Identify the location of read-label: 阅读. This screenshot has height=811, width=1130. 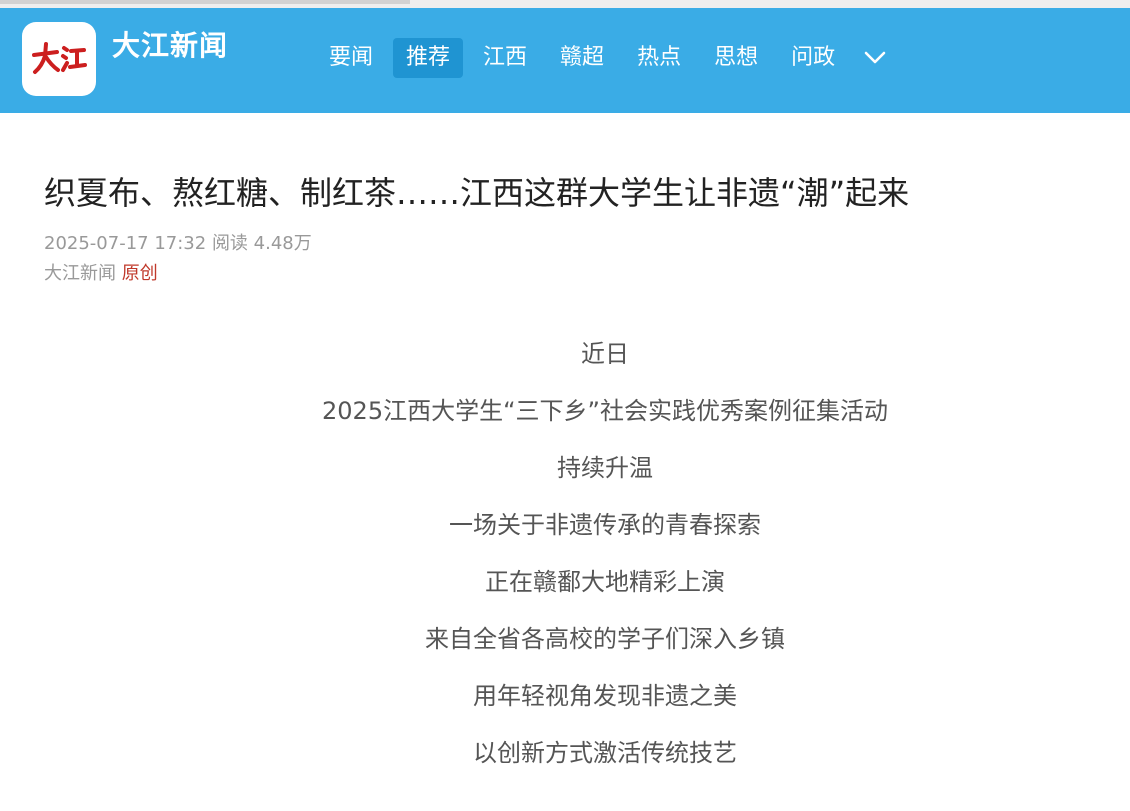
(229, 243).